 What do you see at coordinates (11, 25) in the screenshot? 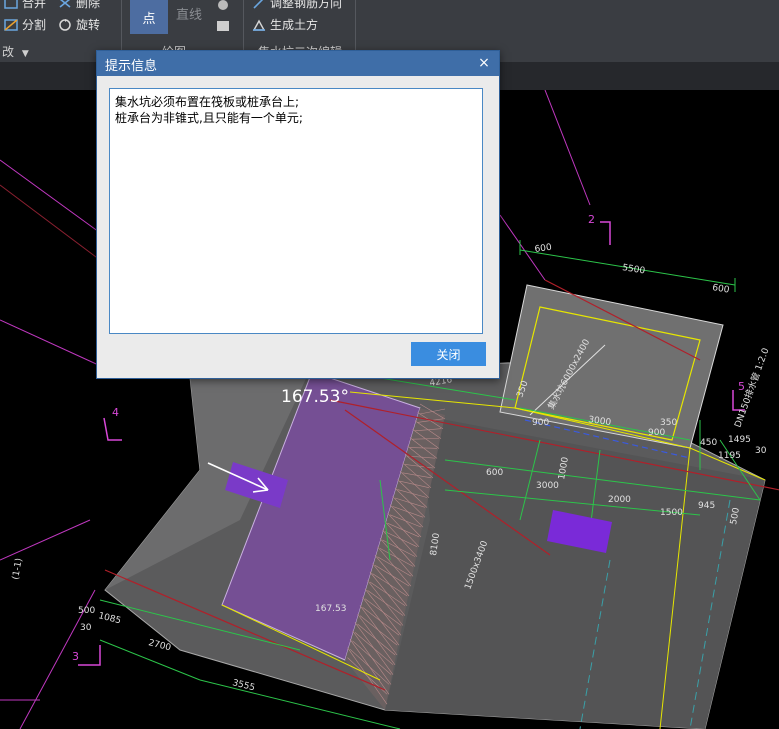
I see `split-icon` at bounding box center [11, 25].